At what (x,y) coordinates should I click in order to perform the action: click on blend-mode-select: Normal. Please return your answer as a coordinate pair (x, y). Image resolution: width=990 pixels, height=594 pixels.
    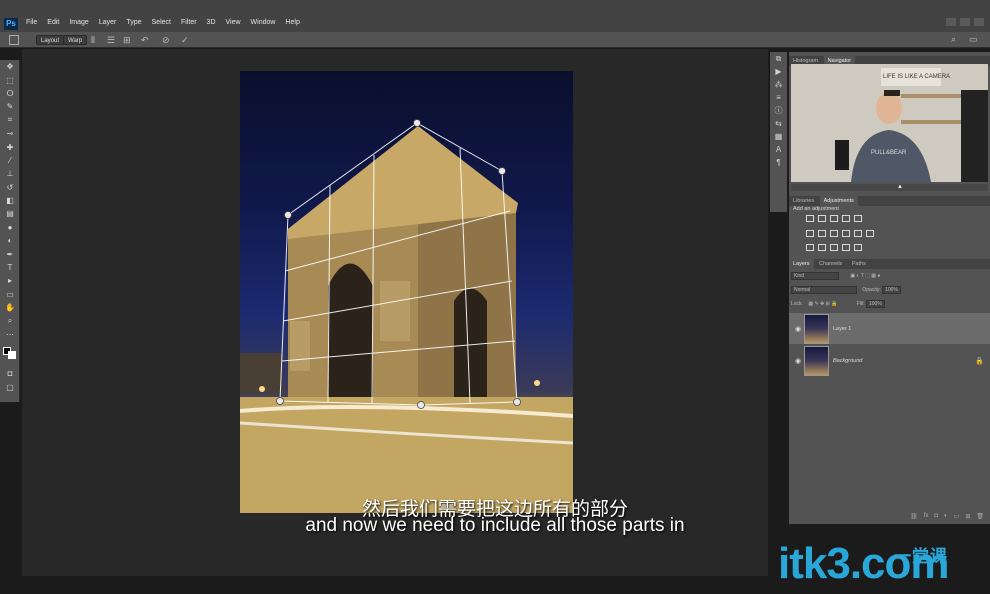
    Looking at the image, I should click on (824, 290).